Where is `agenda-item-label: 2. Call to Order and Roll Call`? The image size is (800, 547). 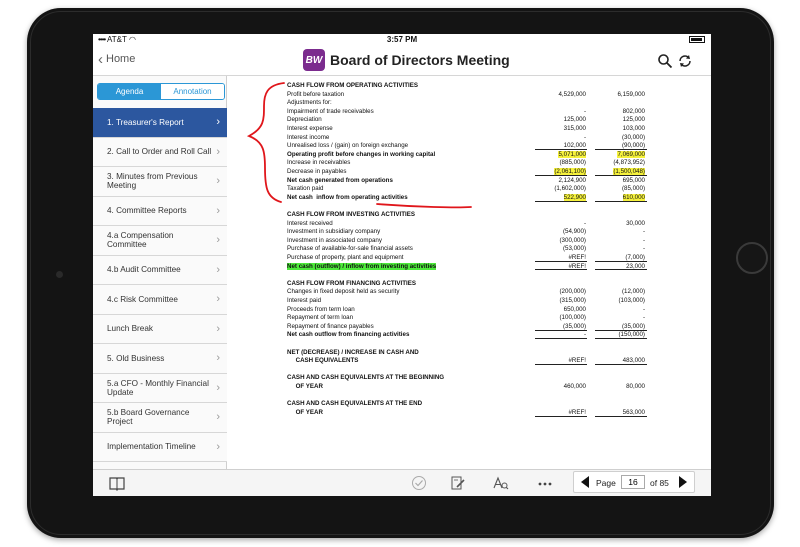
agenda-item-label: 2. Call to Order and Roll Call is located at coordinates (159, 152).